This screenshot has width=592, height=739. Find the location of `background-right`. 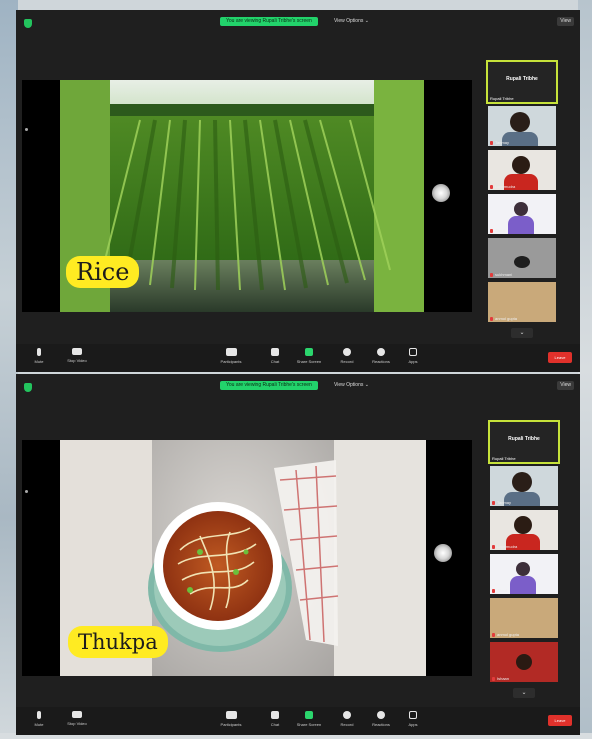

background-right is located at coordinates (585, 369).